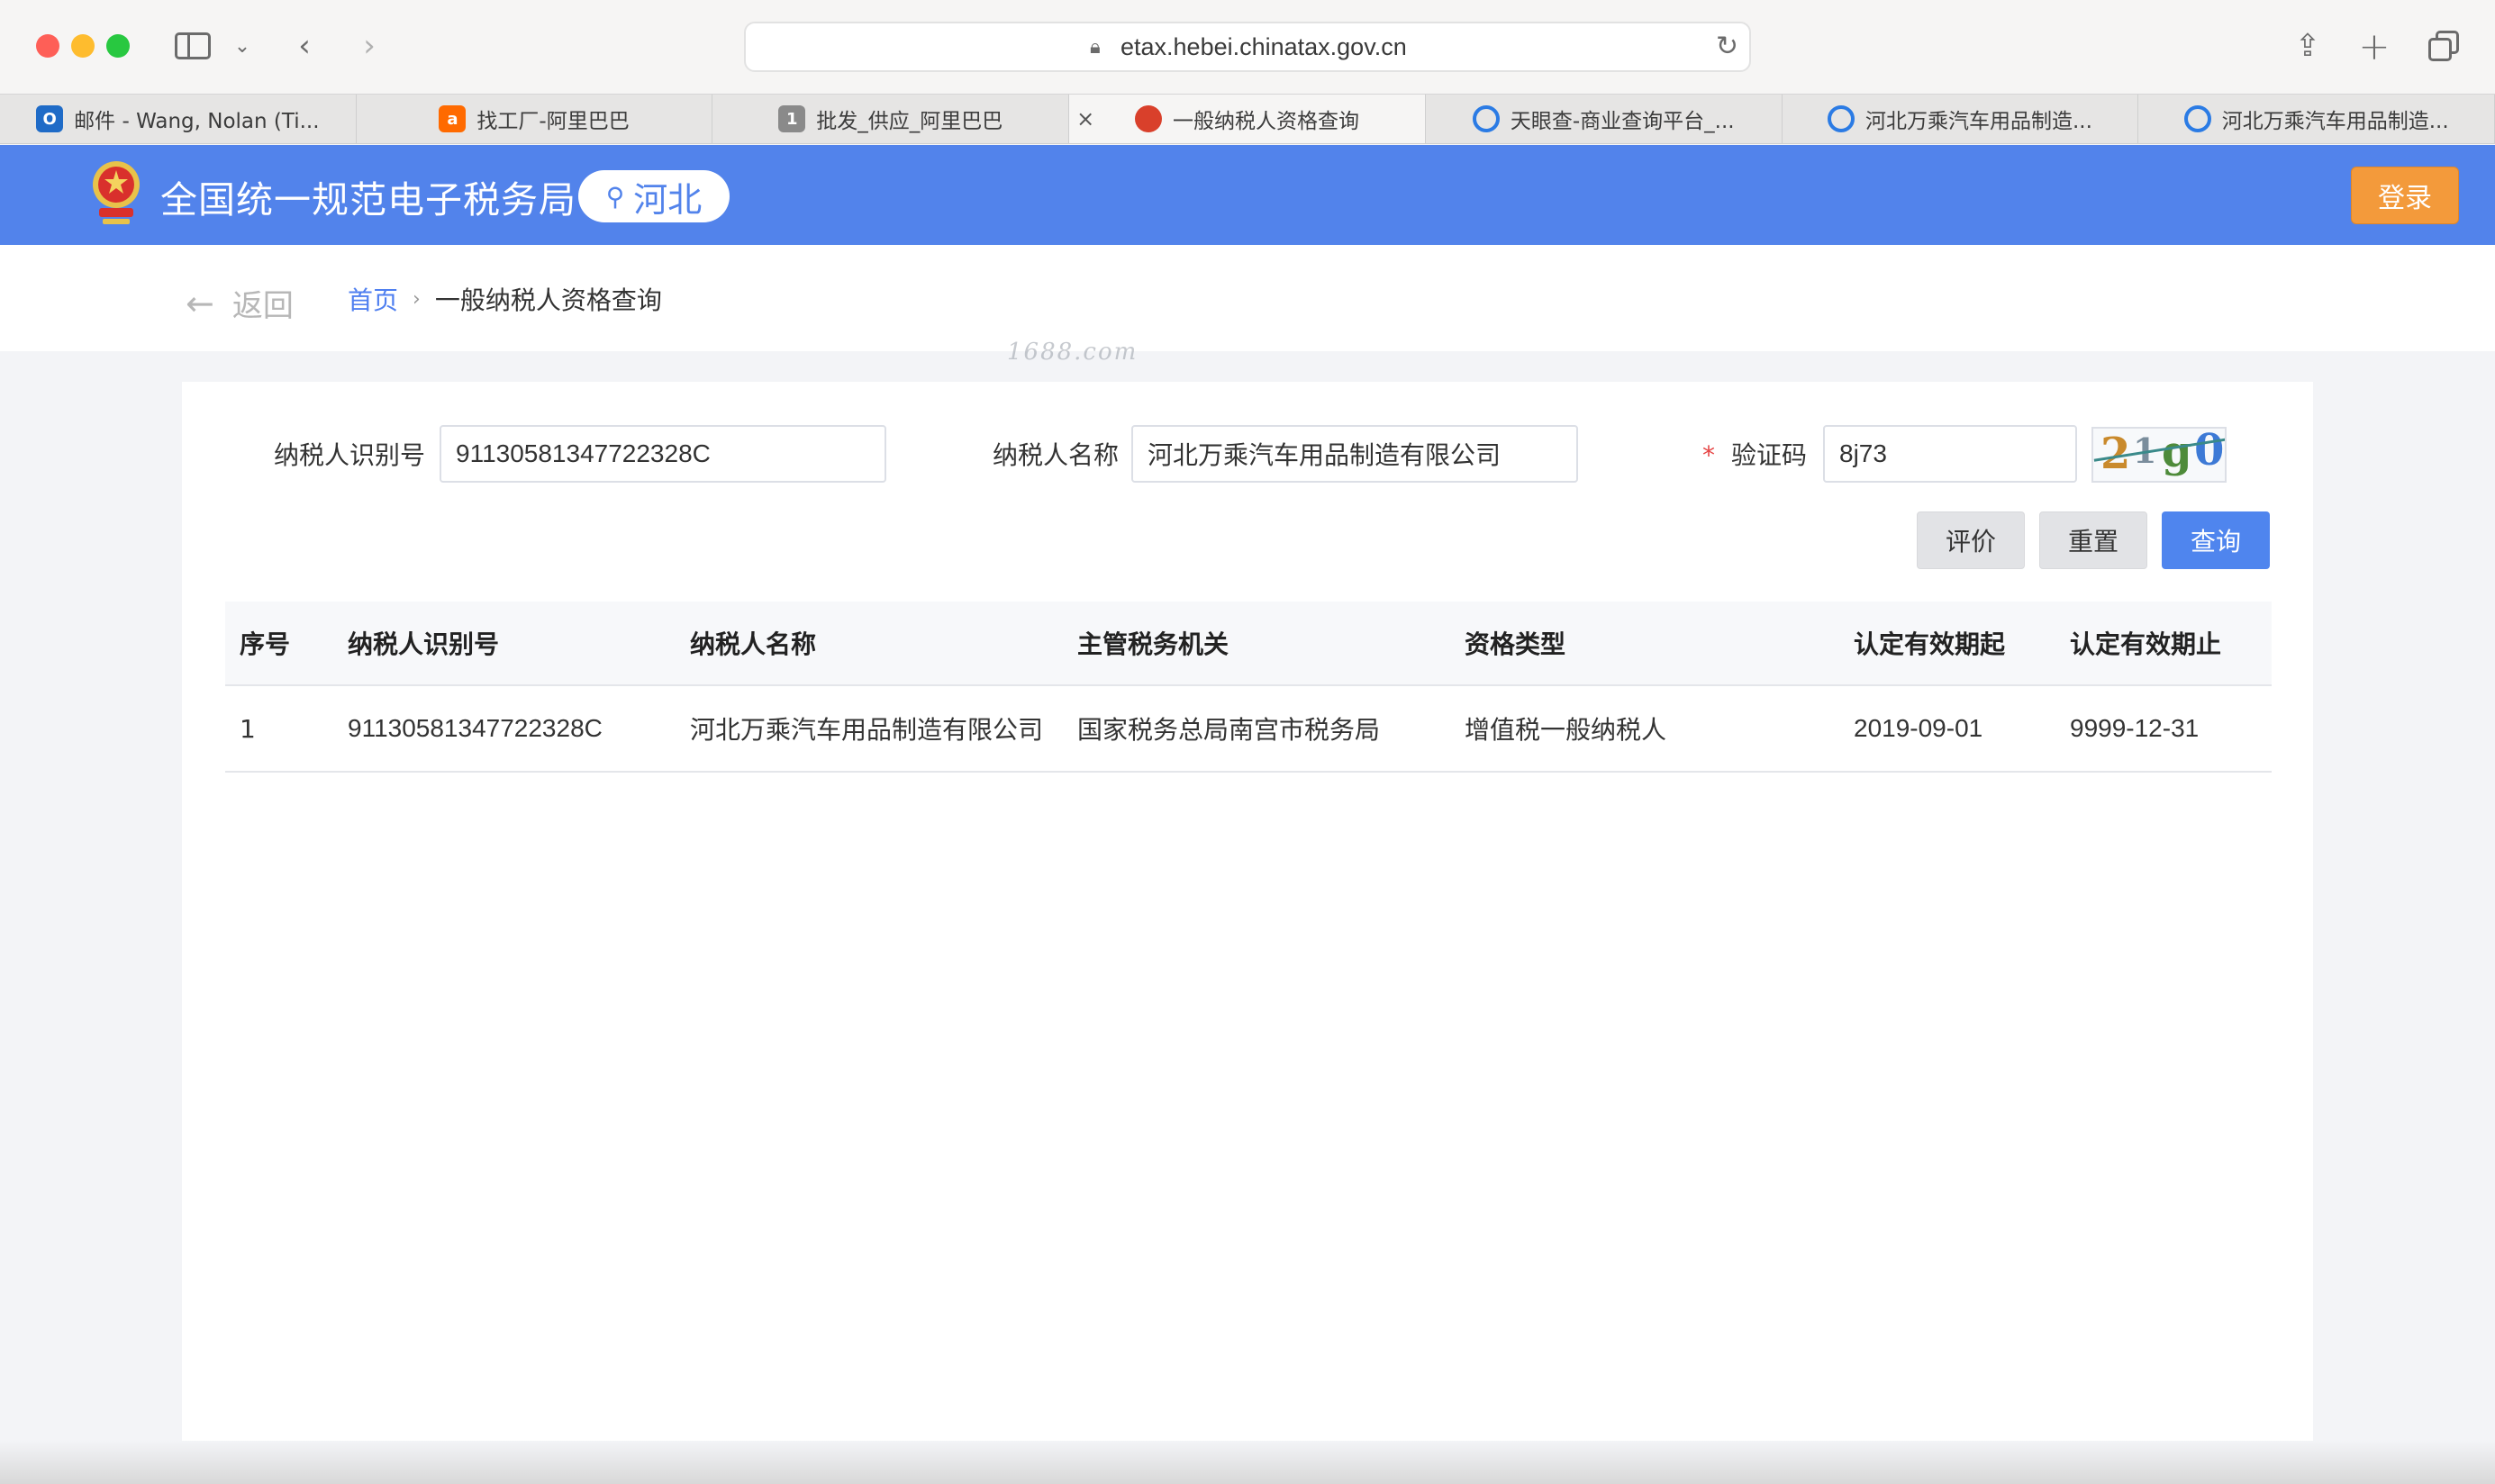 Image resolution: width=2495 pixels, height=1484 pixels. Describe the element at coordinates (2135, 728) in the screenshot. I see `row-valid-to: 9999-12-31` at that location.